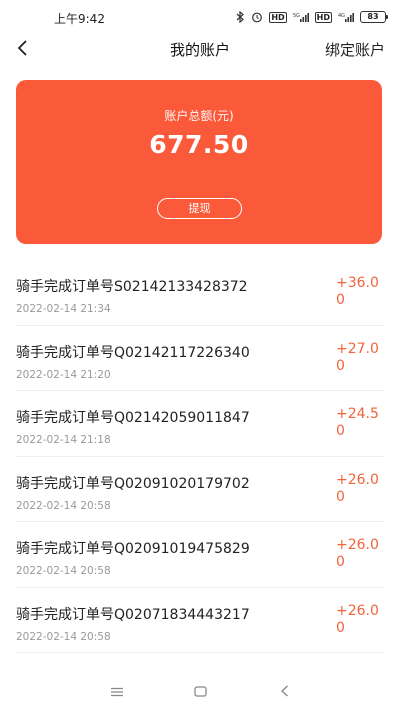  Describe the element at coordinates (199, 208) in the screenshot. I see `withdraw-button: 提现` at that location.